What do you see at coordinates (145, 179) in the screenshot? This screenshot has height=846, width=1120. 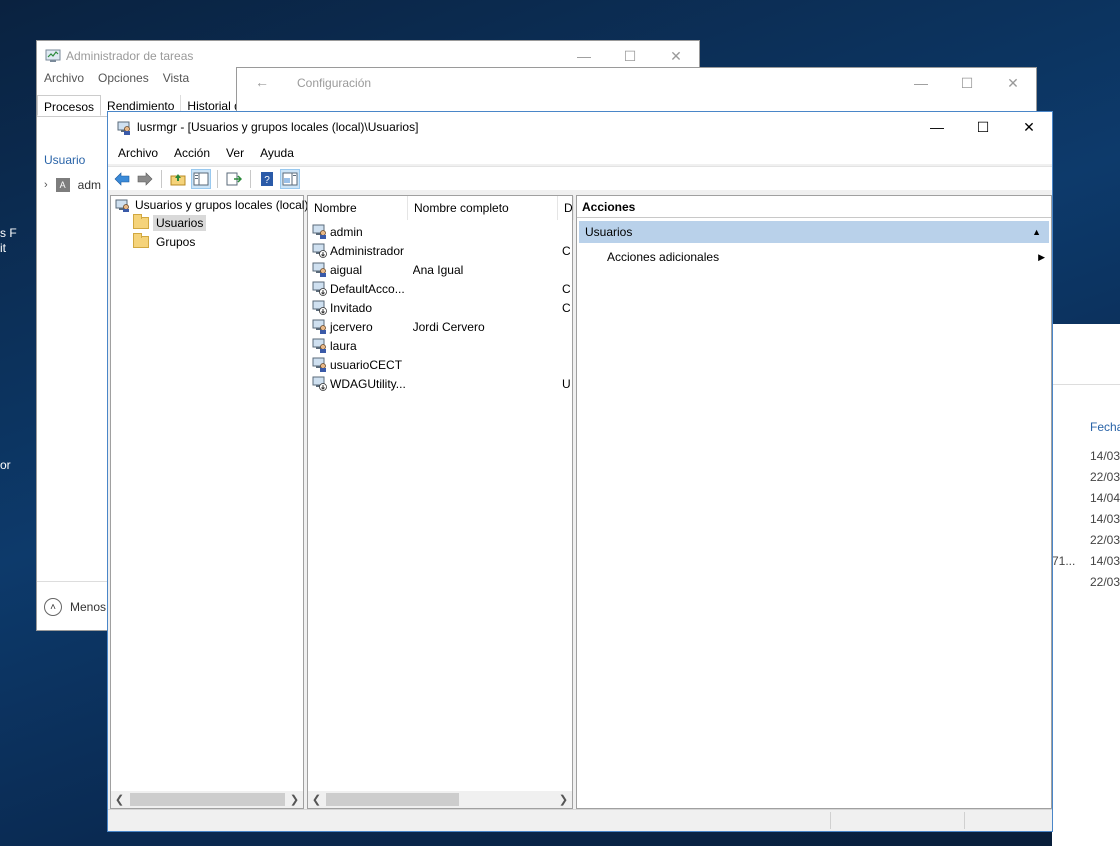 I see `forward-button` at bounding box center [145, 179].